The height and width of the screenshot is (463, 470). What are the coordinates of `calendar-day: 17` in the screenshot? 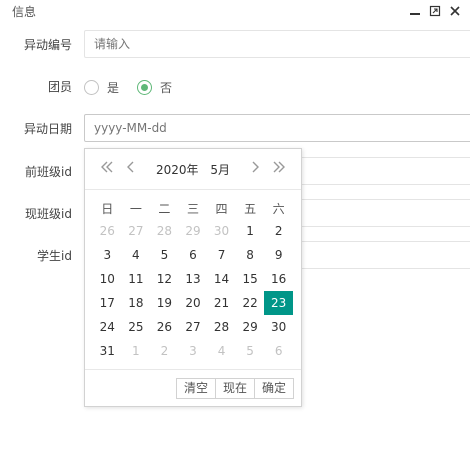 It's located at (107, 303).